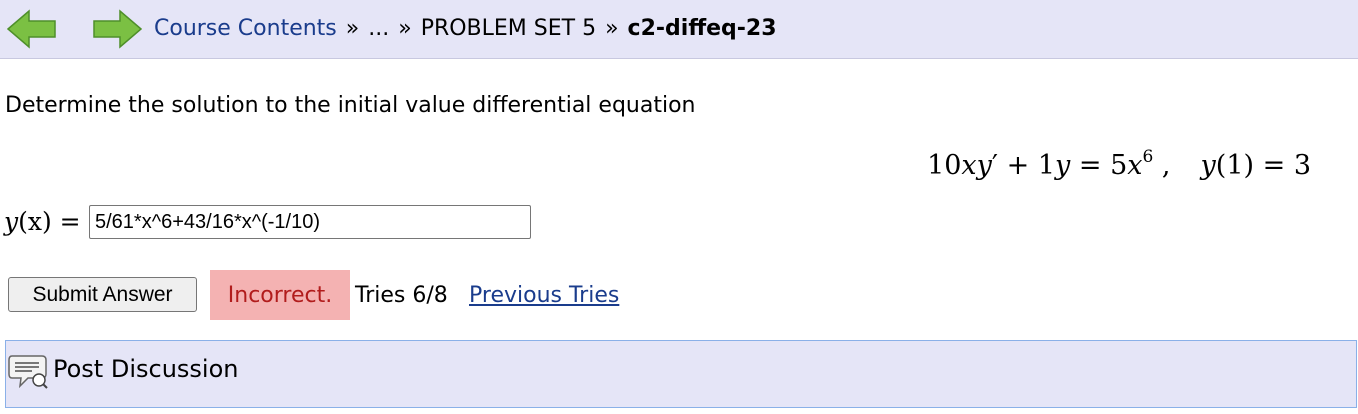 This screenshot has width=1358, height=414. I want to click on eq-equals: =, so click(1090, 165).